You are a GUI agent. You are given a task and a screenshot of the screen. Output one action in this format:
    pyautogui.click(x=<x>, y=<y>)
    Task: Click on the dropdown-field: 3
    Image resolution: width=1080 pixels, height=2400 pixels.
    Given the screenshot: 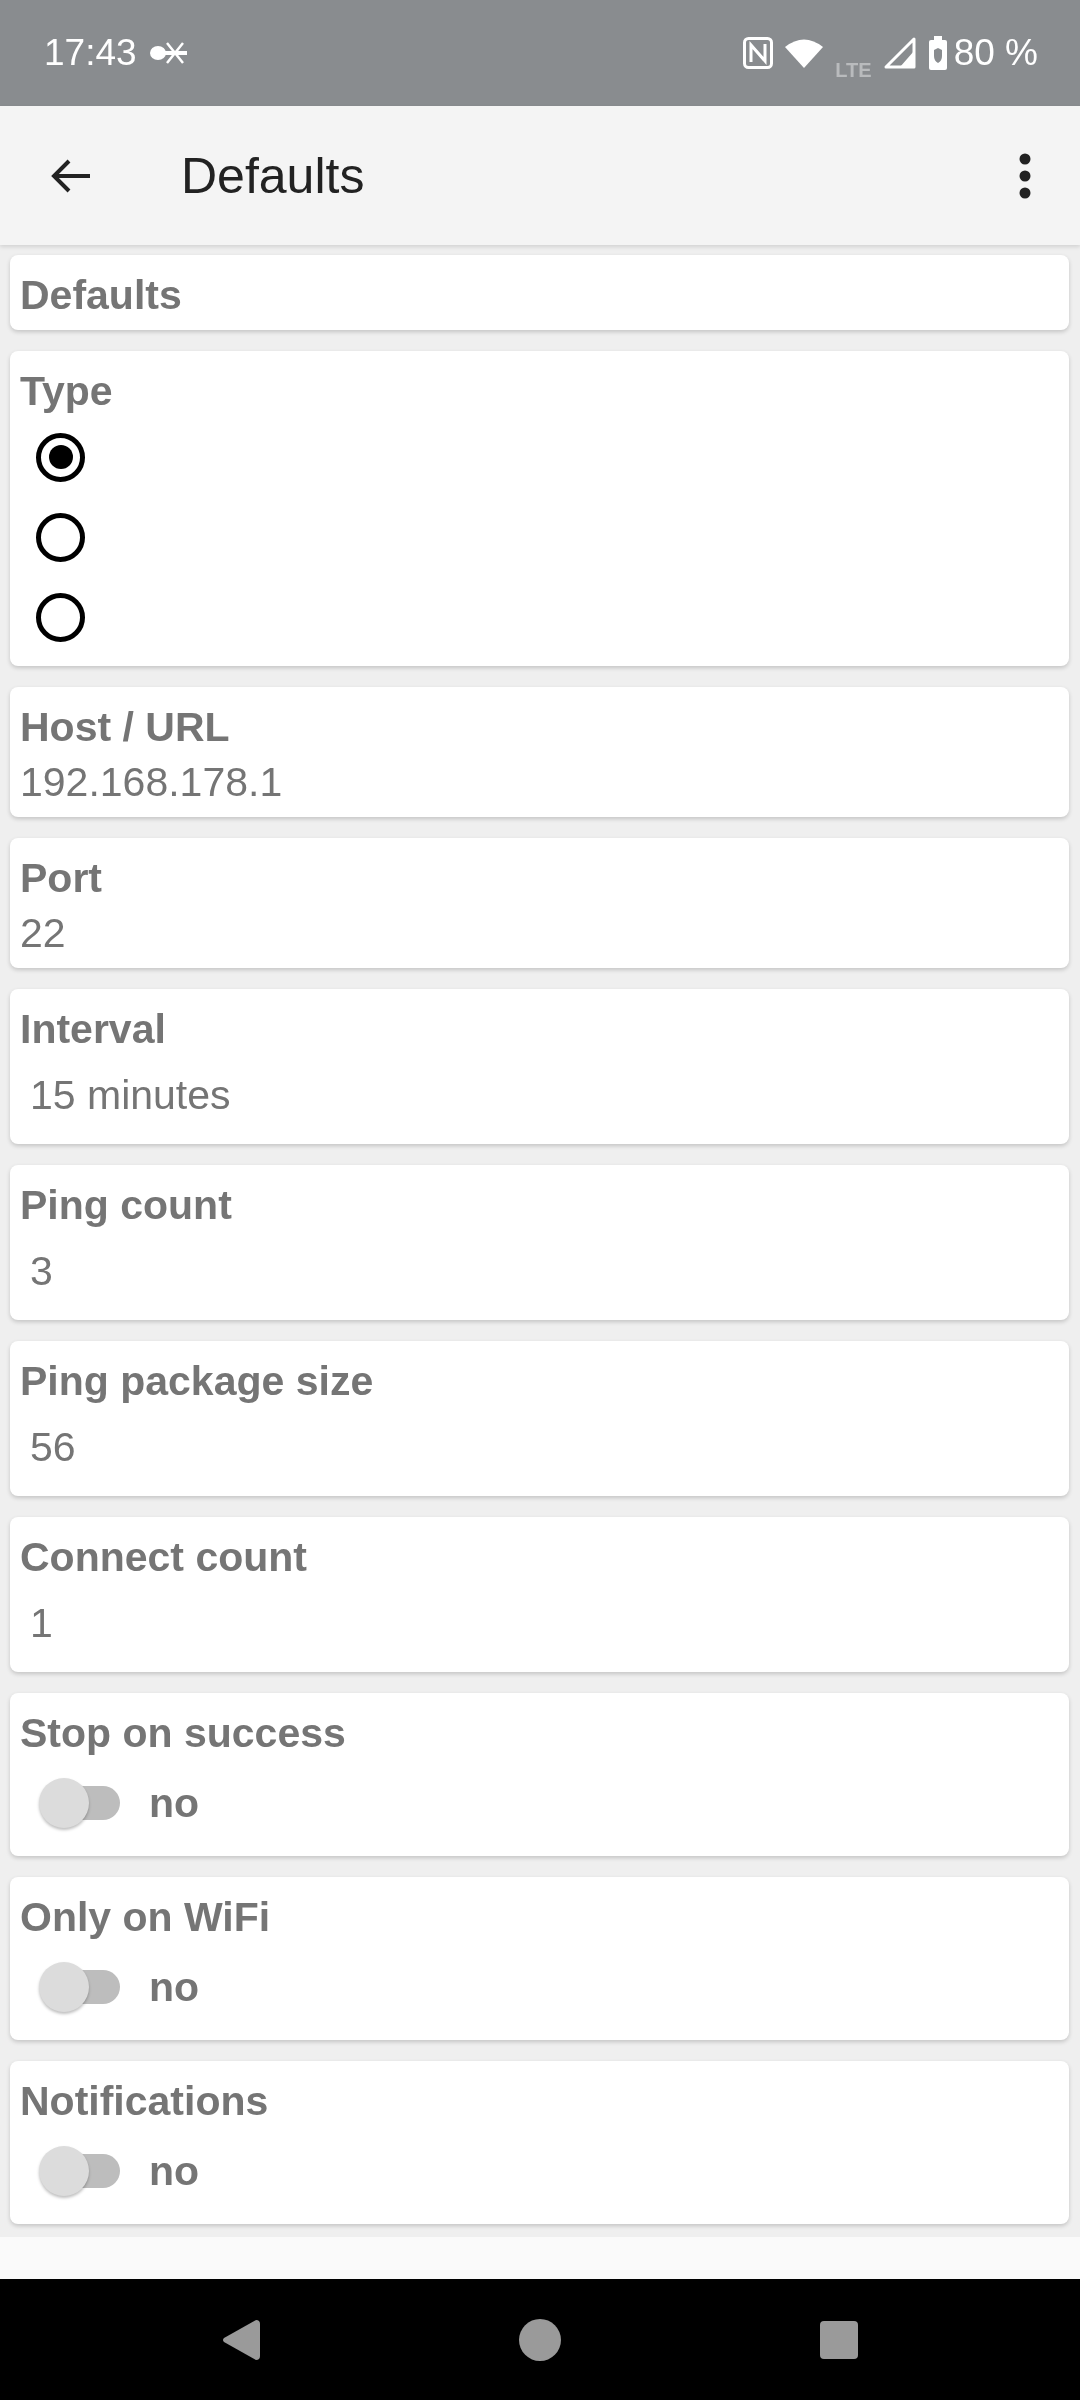 What is the action you would take?
    pyautogui.click(x=539, y=1271)
    